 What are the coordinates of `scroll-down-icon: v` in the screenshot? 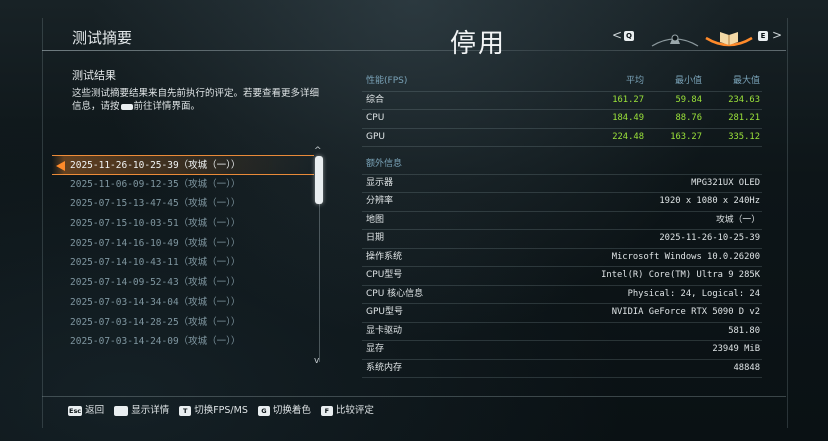 It's located at (316, 361).